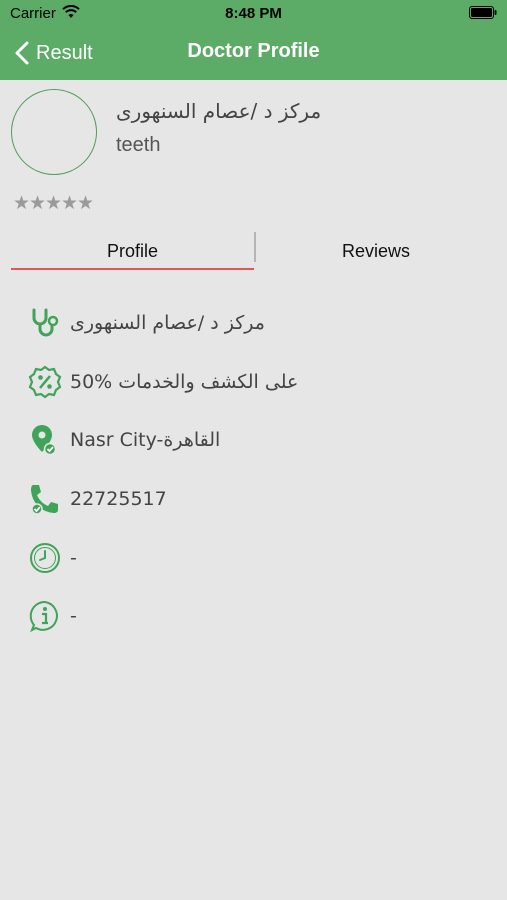 Image resolution: width=507 pixels, height=900 pixels. Describe the element at coordinates (483, 12) in the screenshot. I see `battery-icon` at that location.